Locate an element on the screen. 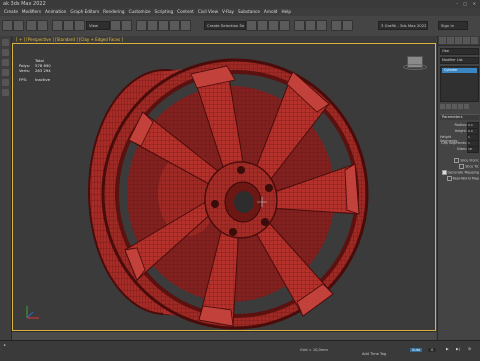 This screenshot has width=480, height=361. menu-item-substance: Substance is located at coordinates (249, 11).